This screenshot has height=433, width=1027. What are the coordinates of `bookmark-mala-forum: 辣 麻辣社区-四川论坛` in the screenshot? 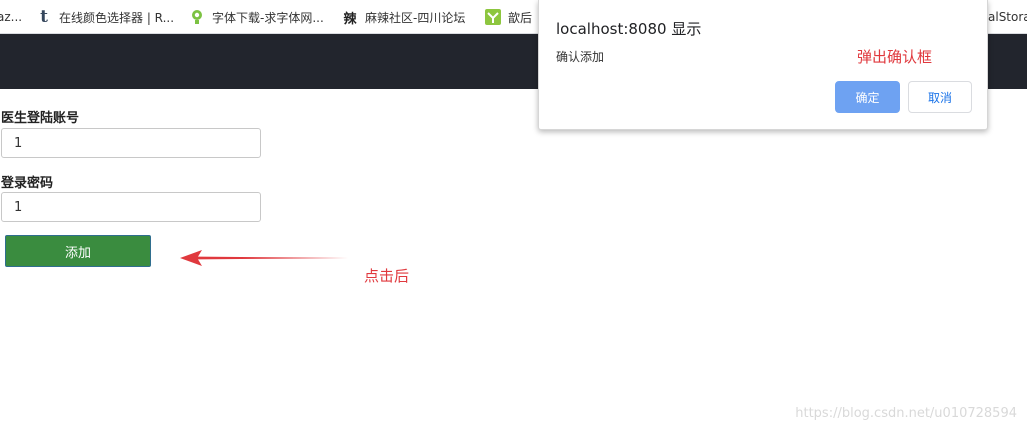 It's located at (403, 17).